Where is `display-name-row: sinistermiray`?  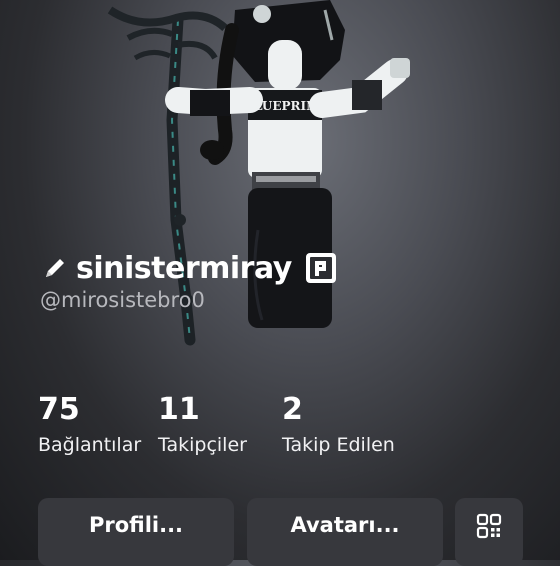 display-name-row: sinistermiray is located at coordinates (189, 268).